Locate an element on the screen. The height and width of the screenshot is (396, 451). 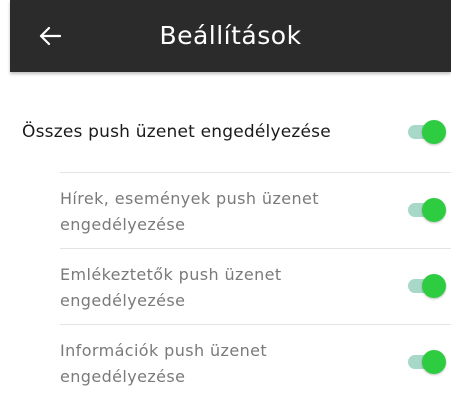
information-label-line2: engedélyezése is located at coordinates (123, 376).